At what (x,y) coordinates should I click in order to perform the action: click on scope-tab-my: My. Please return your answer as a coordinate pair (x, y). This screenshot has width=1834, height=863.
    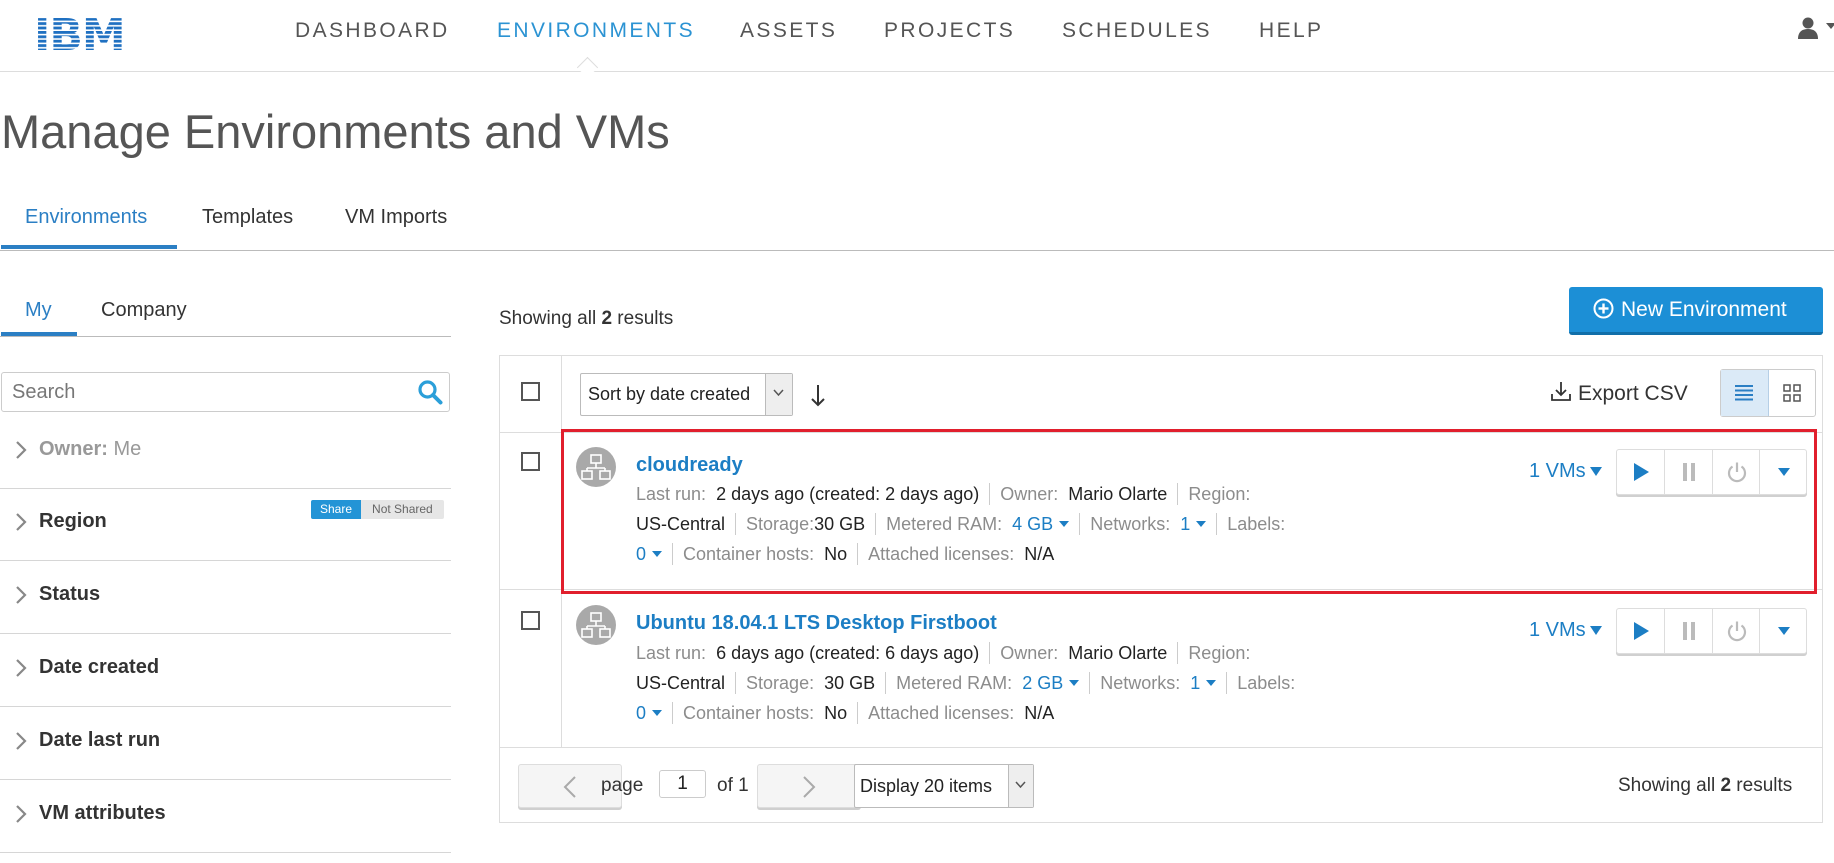
    Looking at the image, I should click on (38, 310).